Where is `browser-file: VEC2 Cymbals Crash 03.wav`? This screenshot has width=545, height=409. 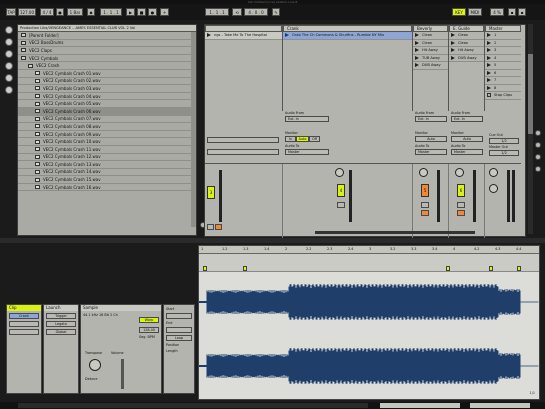
browser-file: VEC2 Cymbals Crash 03.wav is located at coordinates (107, 89).